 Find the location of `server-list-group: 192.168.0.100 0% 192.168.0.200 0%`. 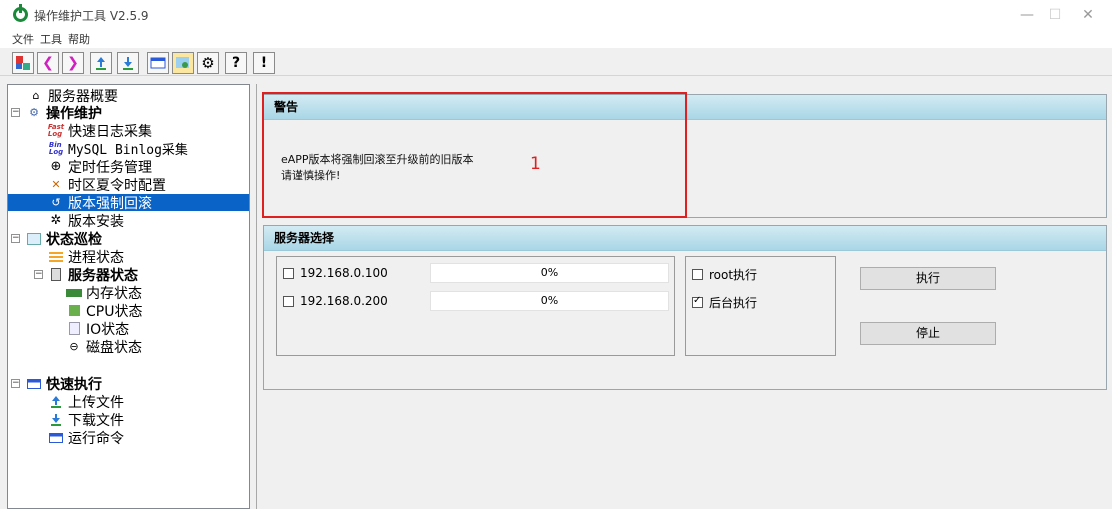

server-list-group: 192.168.0.100 0% 192.168.0.200 0% is located at coordinates (475, 306).